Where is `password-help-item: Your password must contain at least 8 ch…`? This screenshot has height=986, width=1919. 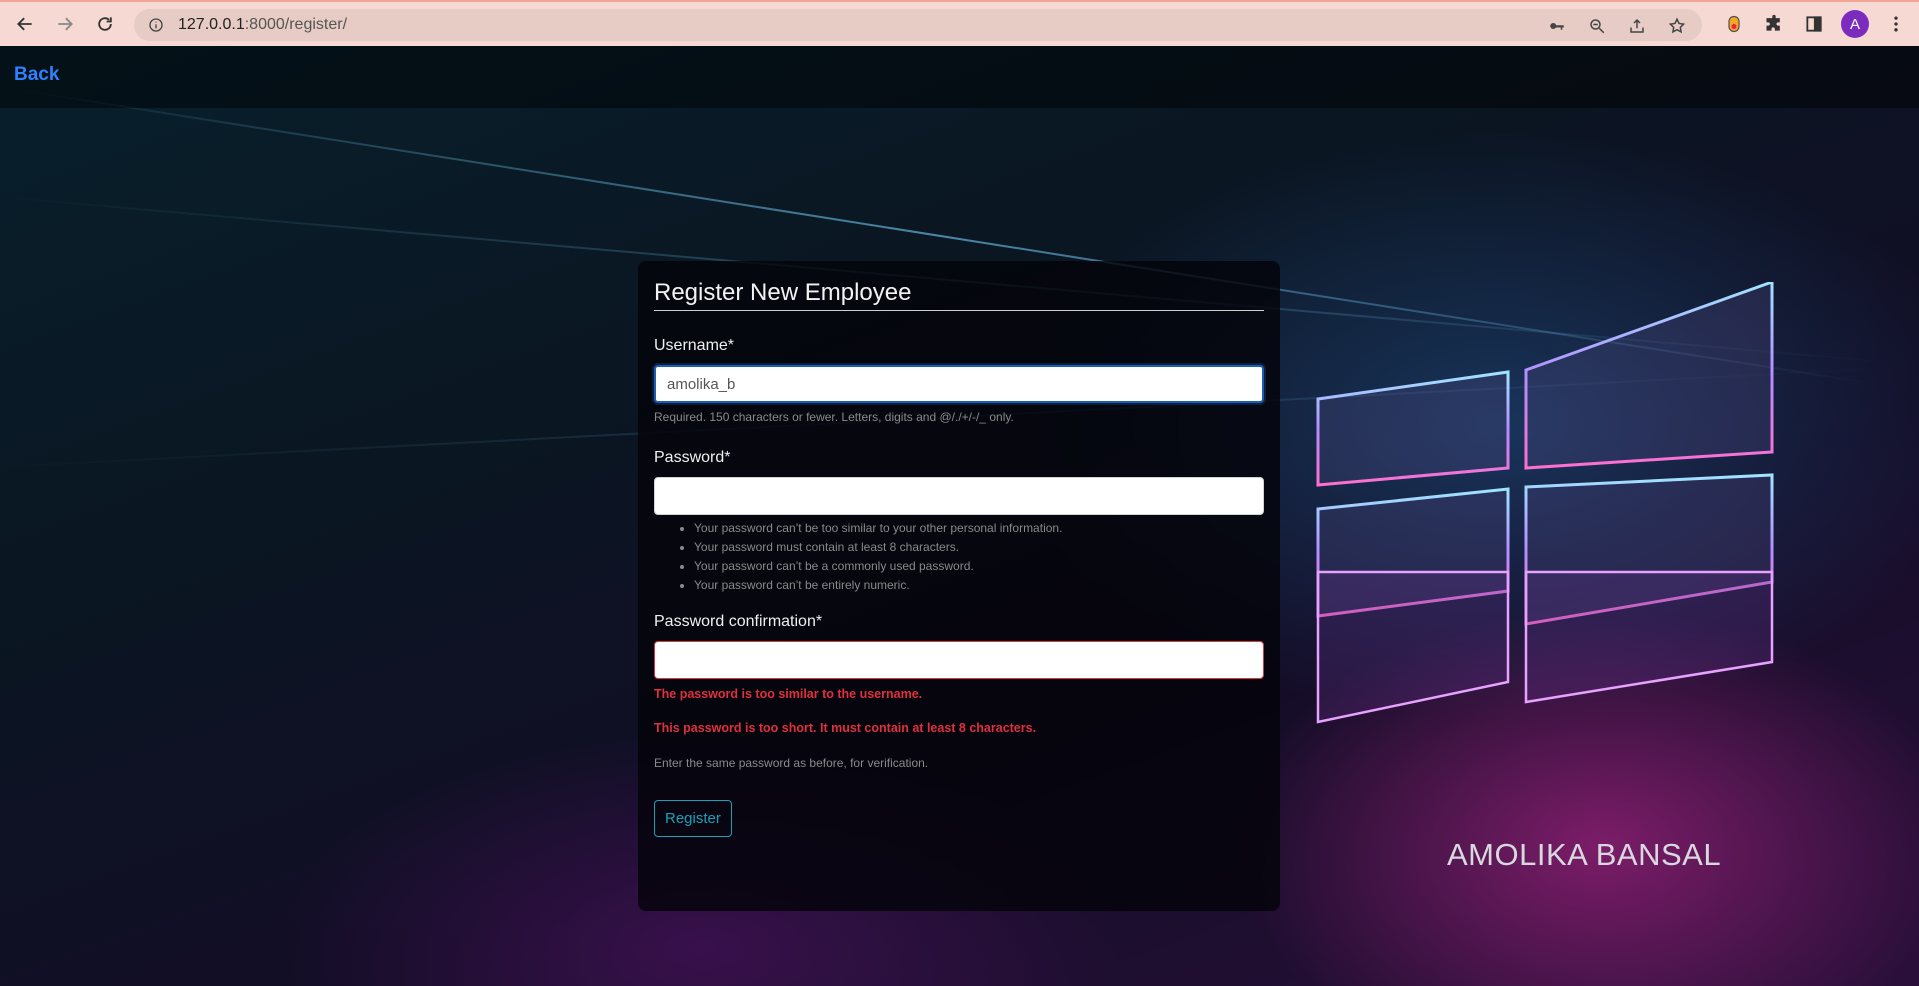 password-help-item: Your password must contain at least 8 ch… is located at coordinates (979, 547).